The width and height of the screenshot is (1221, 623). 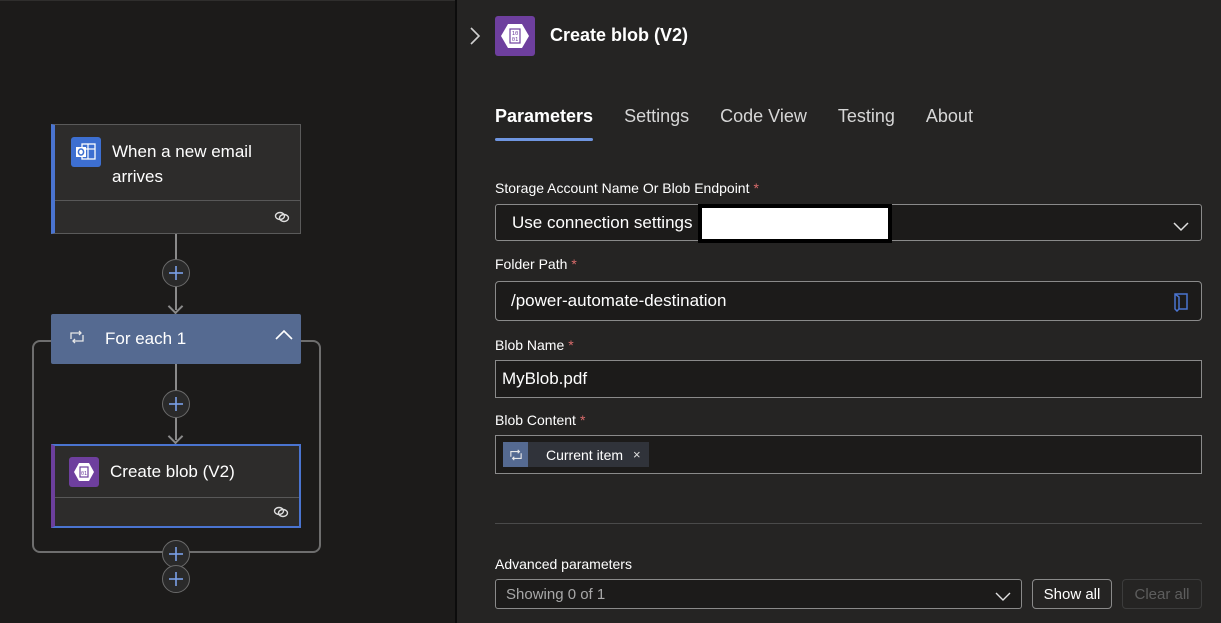 I want to click on outlook-icon, so click(x=86, y=152).